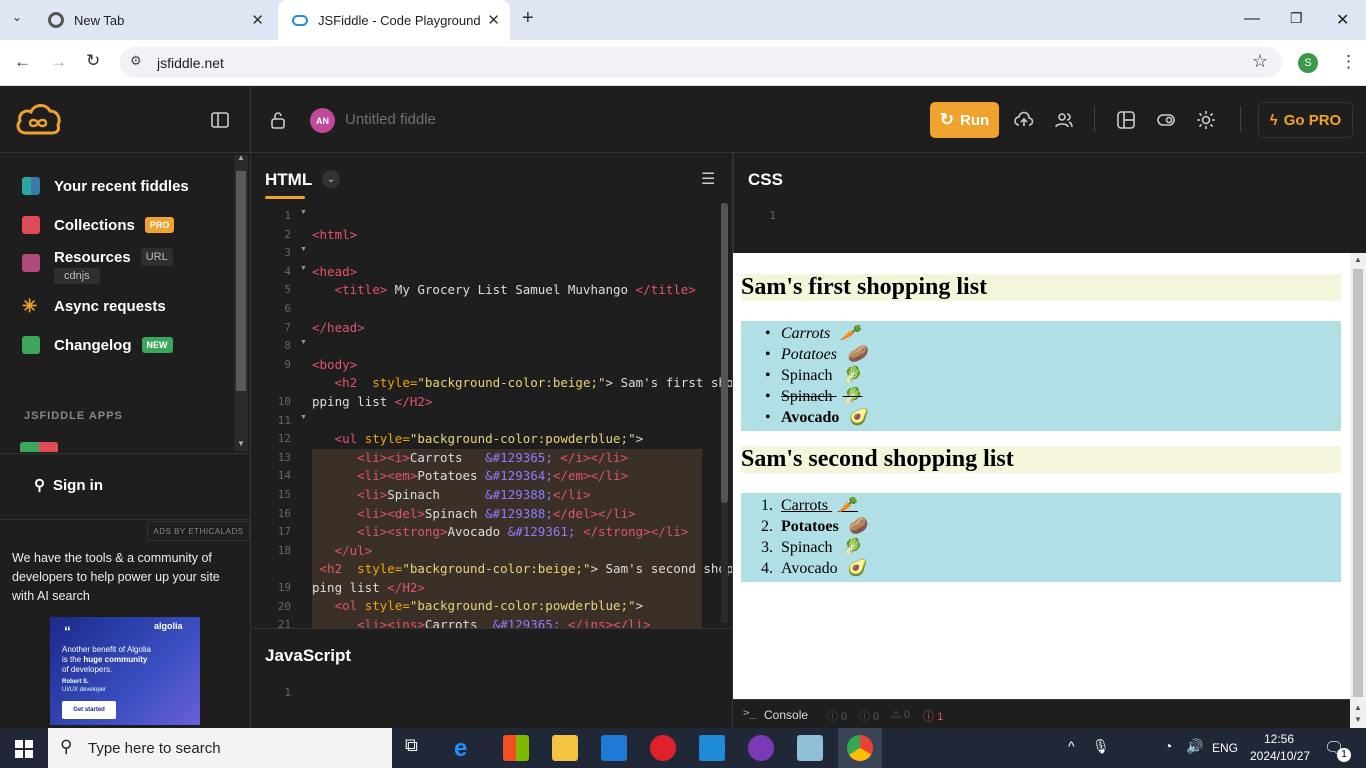 The image size is (1366, 768). What do you see at coordinates (1041, 459) in the screenshot?
I see `result-heading-2: Sam's second shopping list` at bounding box center [1041, 459].